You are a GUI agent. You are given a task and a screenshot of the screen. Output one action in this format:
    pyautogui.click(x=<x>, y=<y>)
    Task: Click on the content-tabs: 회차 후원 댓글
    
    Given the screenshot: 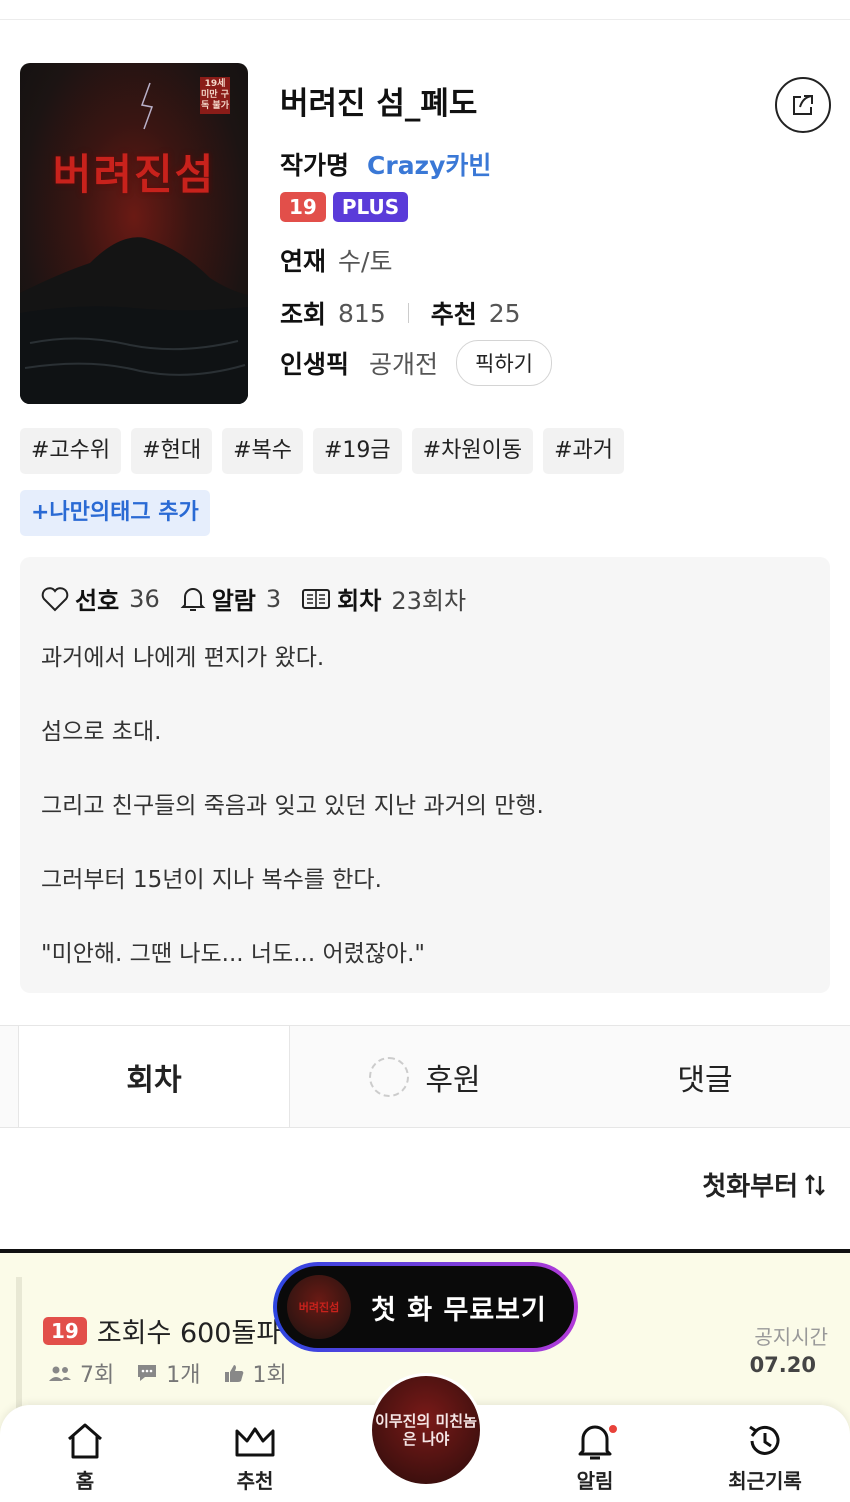 What is the action you would take?
    pyautogui.click(x=425, y=1076)
    